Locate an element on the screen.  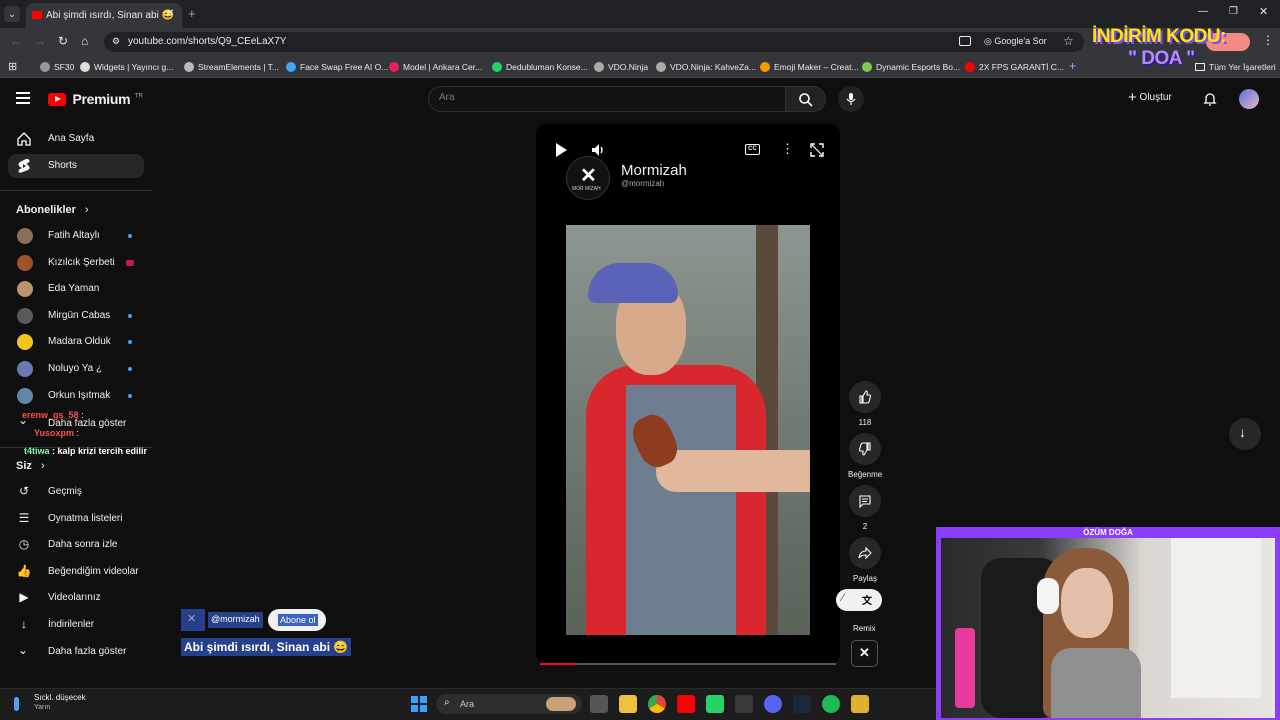
channel-avatar: ✕ MOR MİZAH is located at coordinates (588, 178).